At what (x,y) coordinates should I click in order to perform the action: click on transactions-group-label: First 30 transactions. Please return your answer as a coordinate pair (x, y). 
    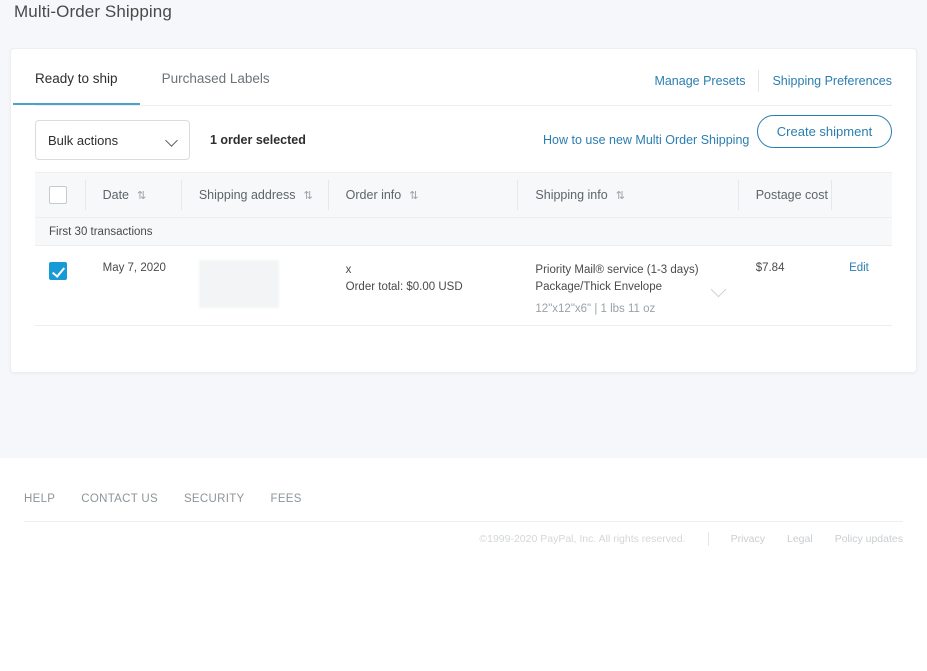
    Looking at the image, I should click on (463, 232).